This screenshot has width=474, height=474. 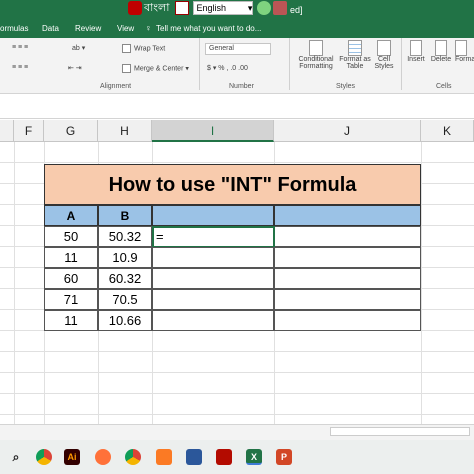 I want to click on format-label: Format, so click(x=464, y=59).